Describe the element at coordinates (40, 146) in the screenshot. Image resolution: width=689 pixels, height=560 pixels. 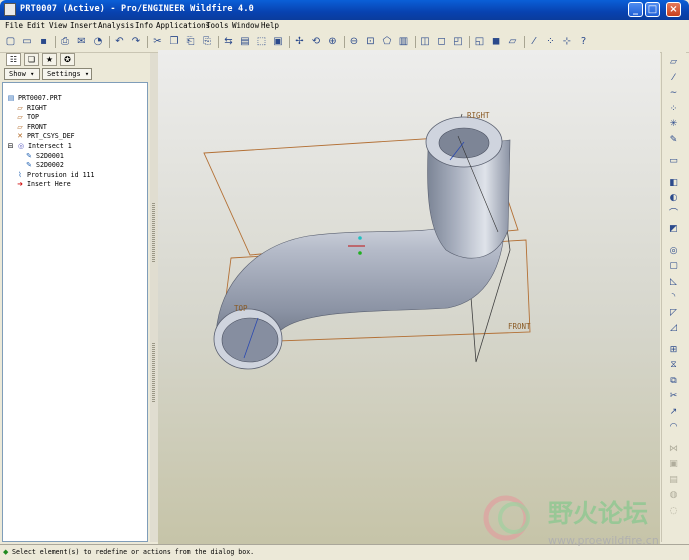
I see `tree-item: ⊟ ◎ Intersect 1` at that location.